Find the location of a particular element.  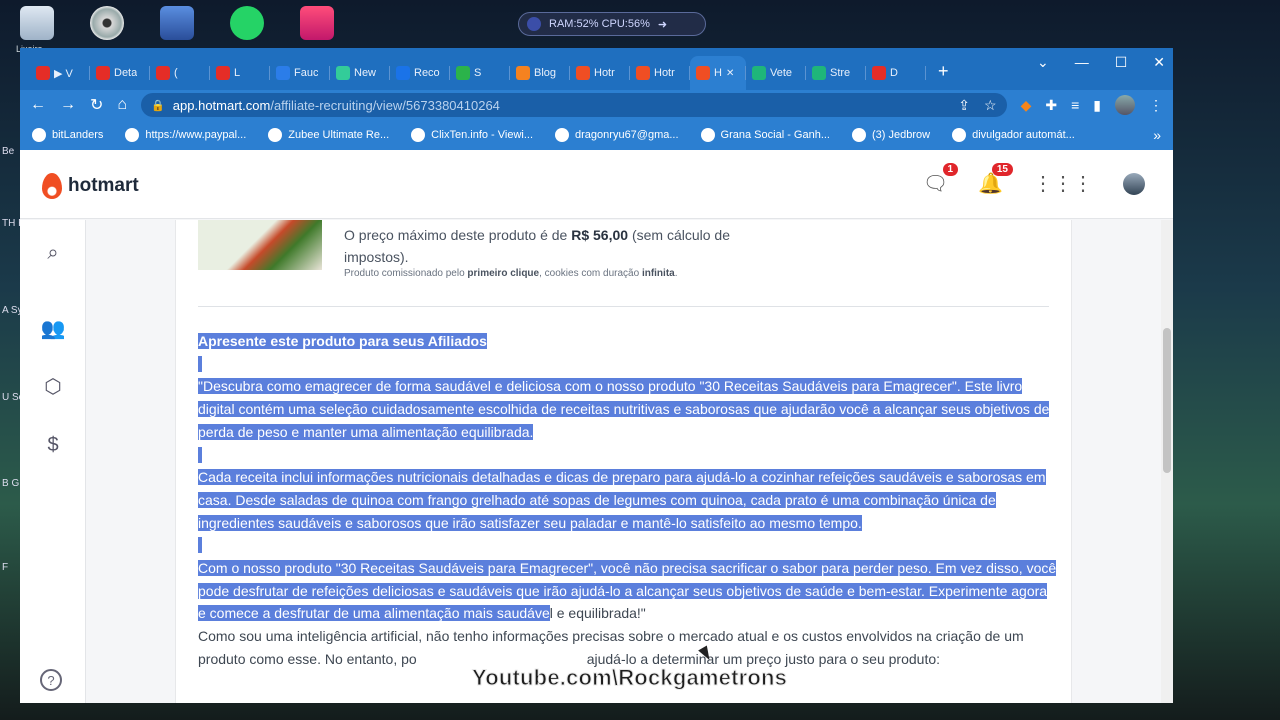

network-shortcut-icon is located at coordinates (177, 23).